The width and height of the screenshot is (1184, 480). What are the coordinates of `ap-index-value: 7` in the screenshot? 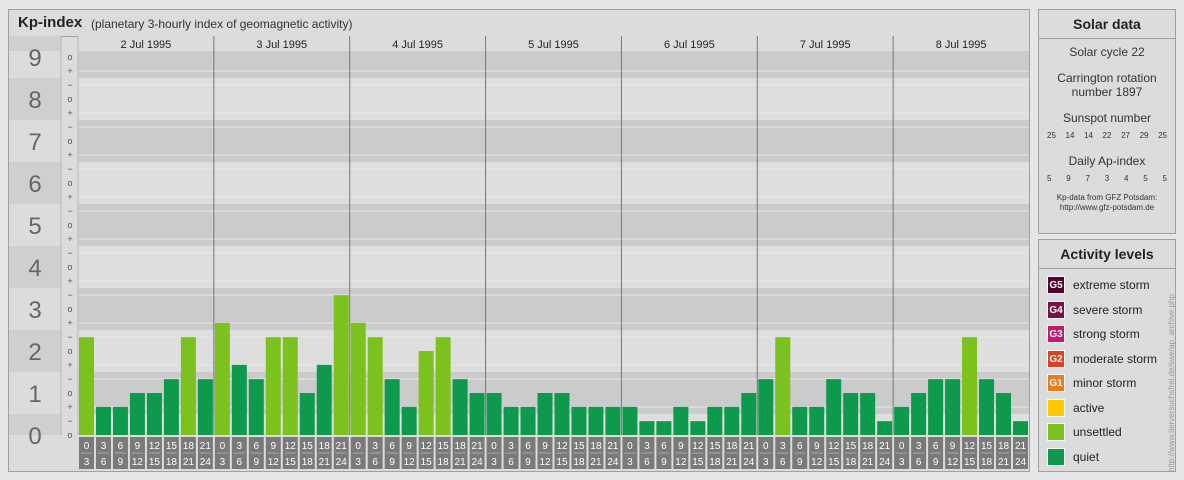 It's located at (1087, 178).